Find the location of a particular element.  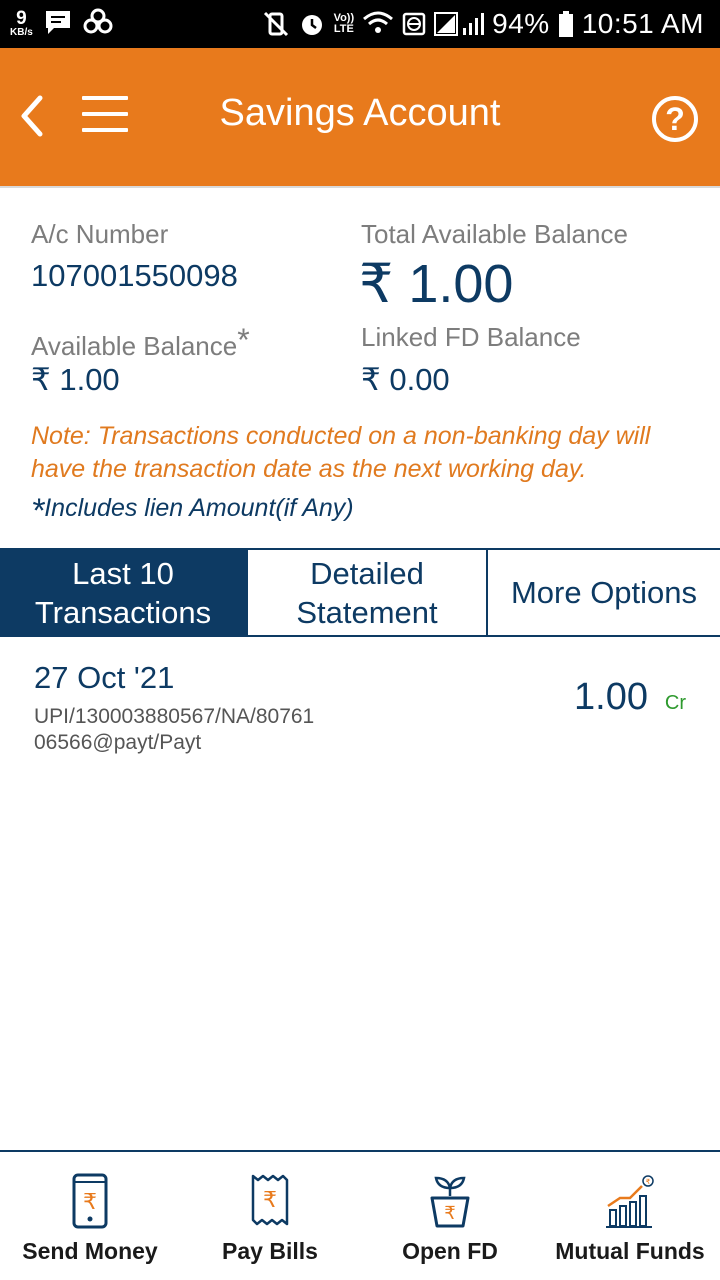

status-right: Vo)) LTE 94% 10:51 AM is located at coordinates (483, 24).